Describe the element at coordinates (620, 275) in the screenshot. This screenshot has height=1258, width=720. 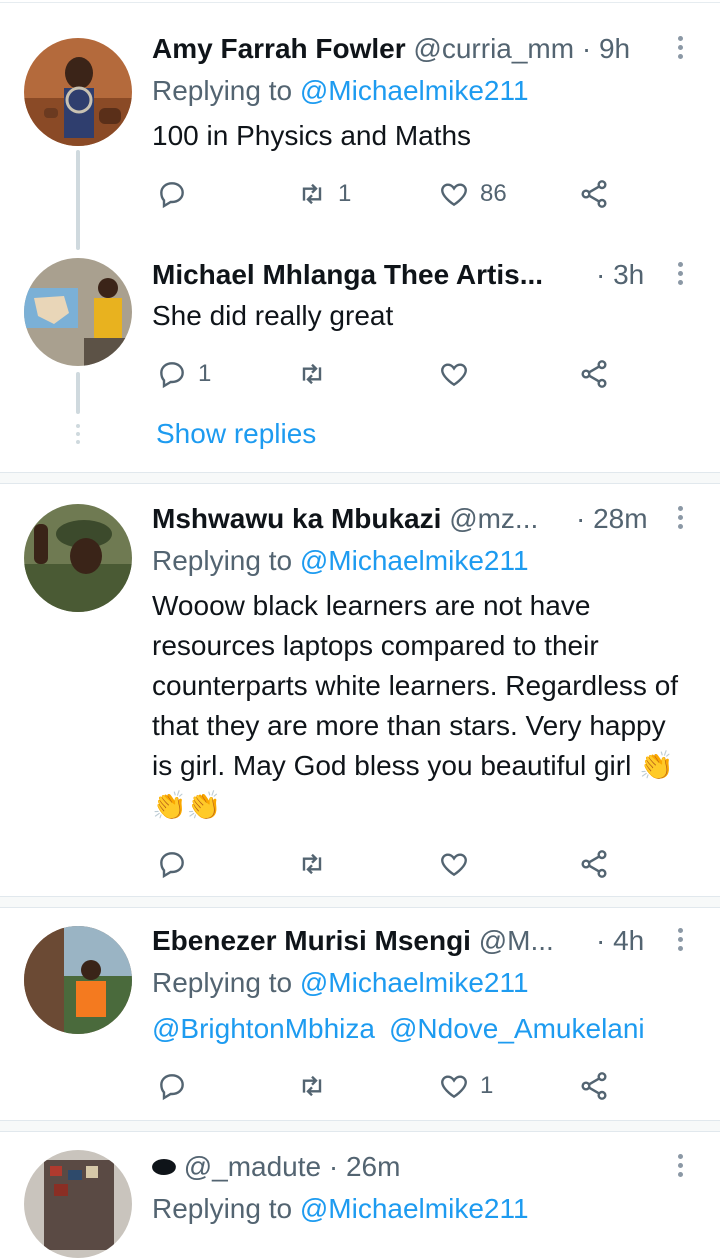
I see `timestamp: · 3h` at that location.